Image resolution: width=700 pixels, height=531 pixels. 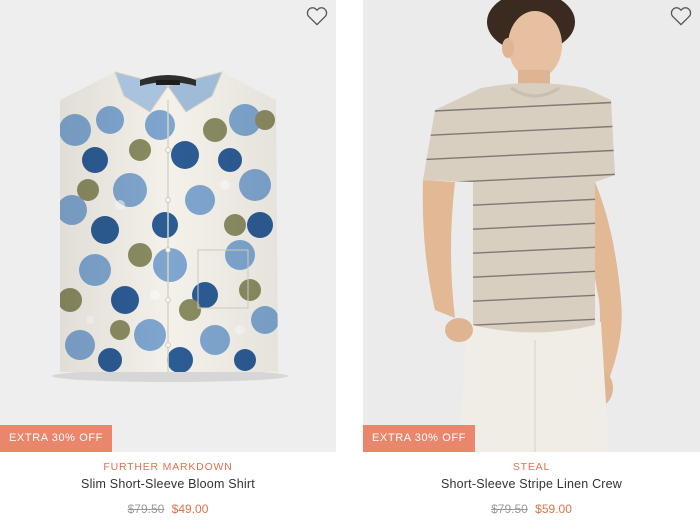 I want to click on product-name-link: Slim Short-Sleeve Bloom Shirt, so click(x=168, y=484).